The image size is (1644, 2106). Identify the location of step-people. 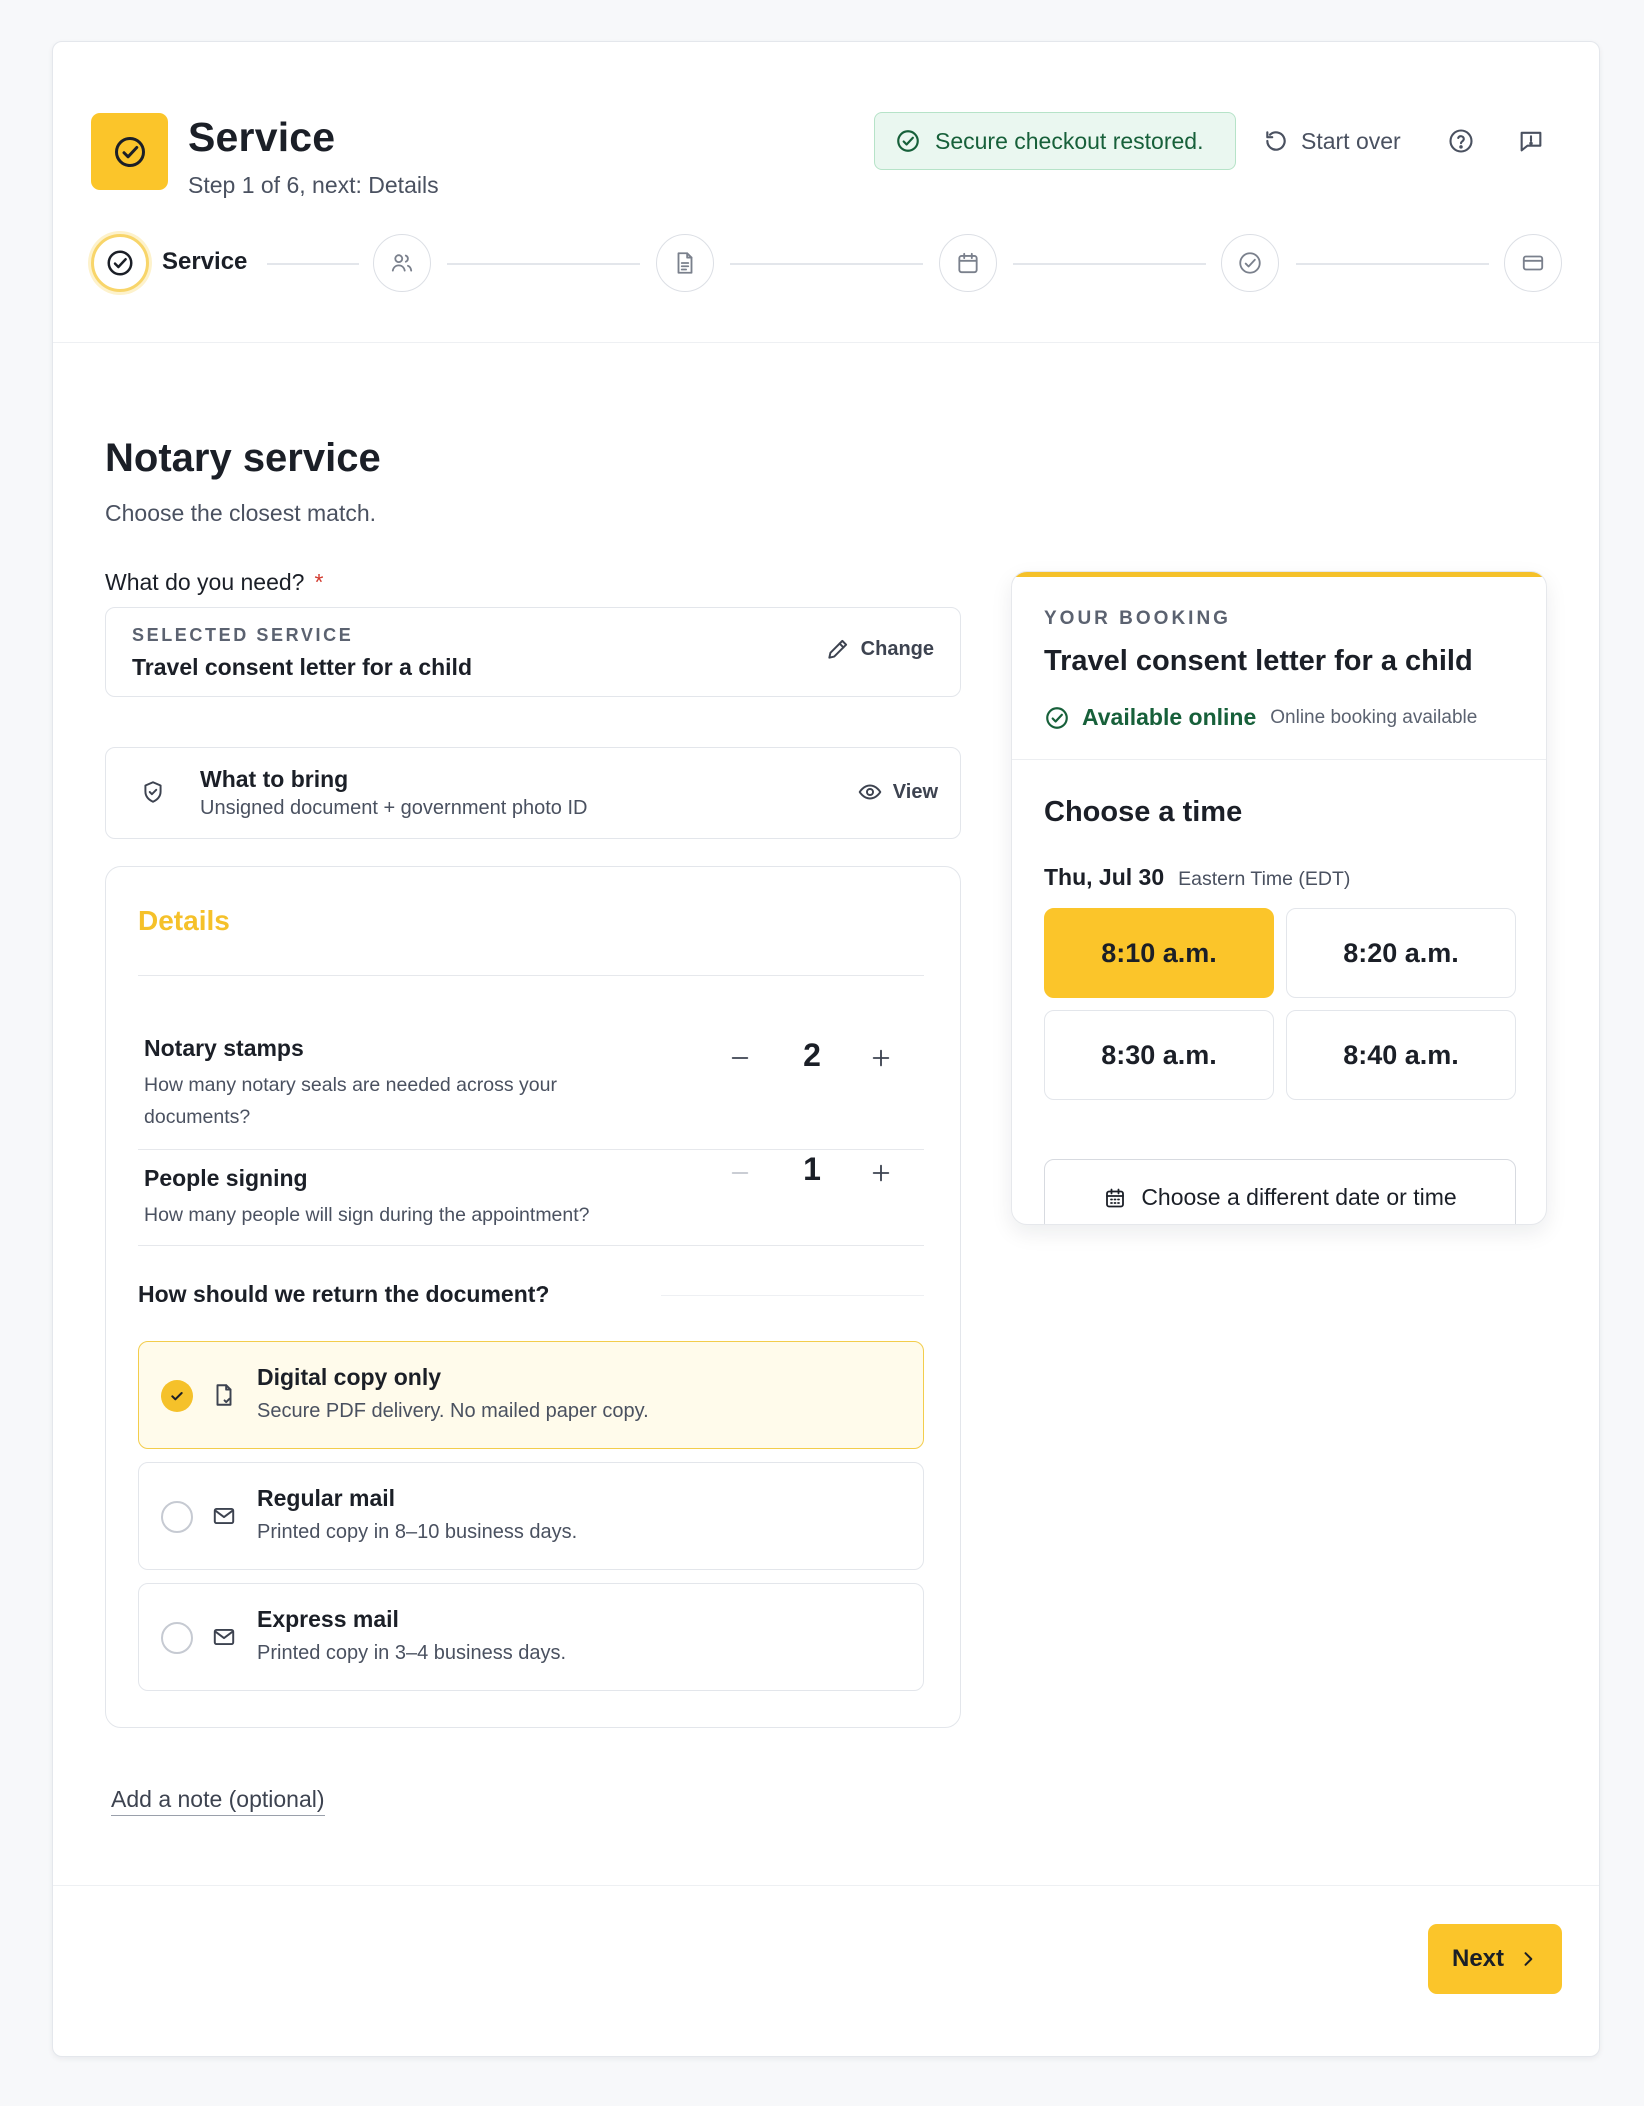
(402, 263).